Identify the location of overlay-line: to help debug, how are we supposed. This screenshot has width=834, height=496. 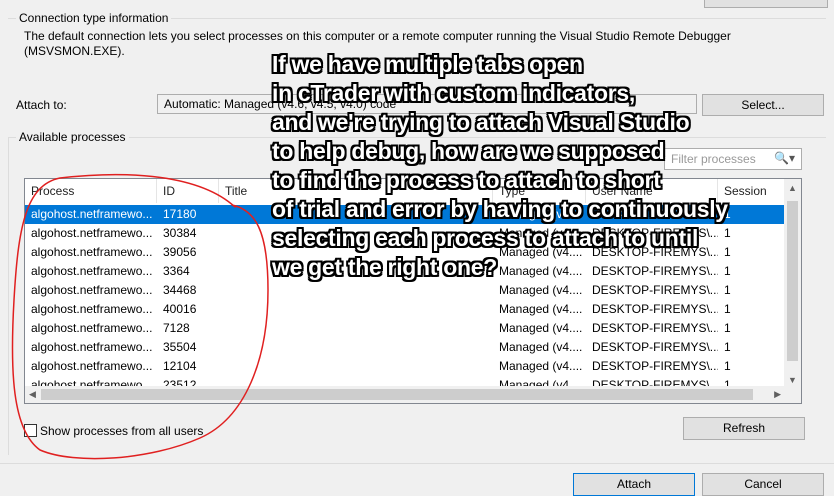
(468, 151).